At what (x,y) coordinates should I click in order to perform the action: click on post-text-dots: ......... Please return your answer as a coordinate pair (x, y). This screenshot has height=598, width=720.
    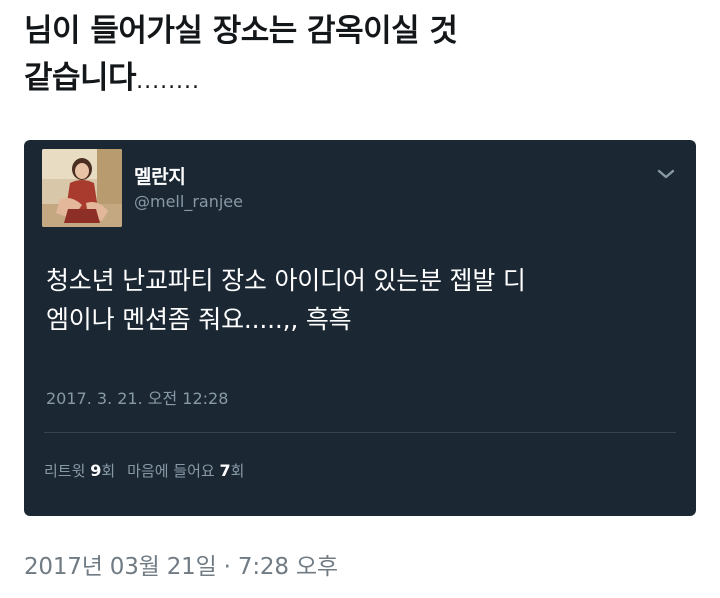
    Looking at the image, I should click on (168, 81).